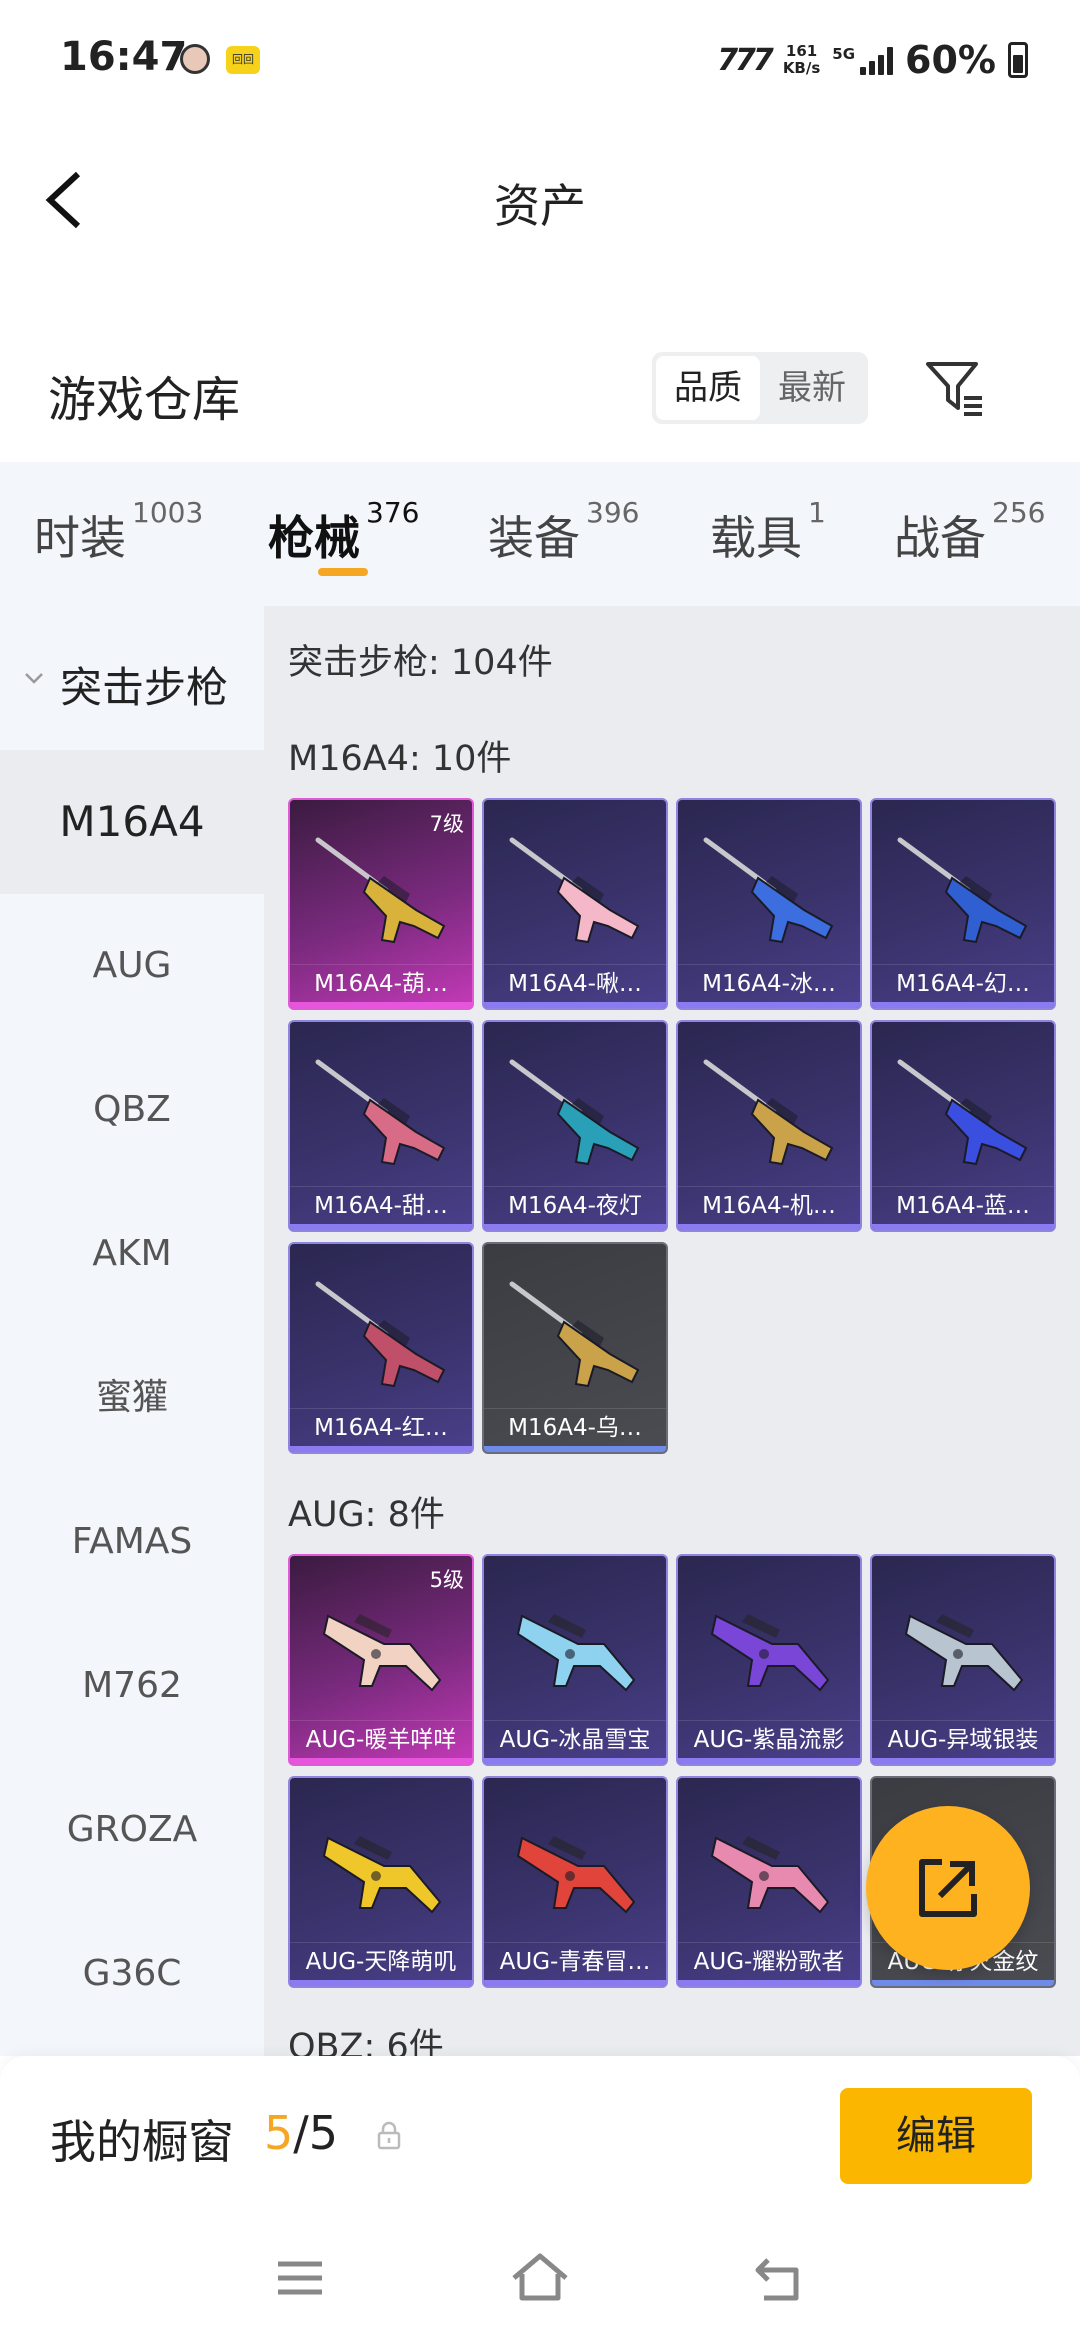 This screenshot has height=2344, width=1080. What do you see at coordinates (936, 2136) in the screenshot?
I see `edit-showcase-button: 编辑` at bounding box center [936, 2136].